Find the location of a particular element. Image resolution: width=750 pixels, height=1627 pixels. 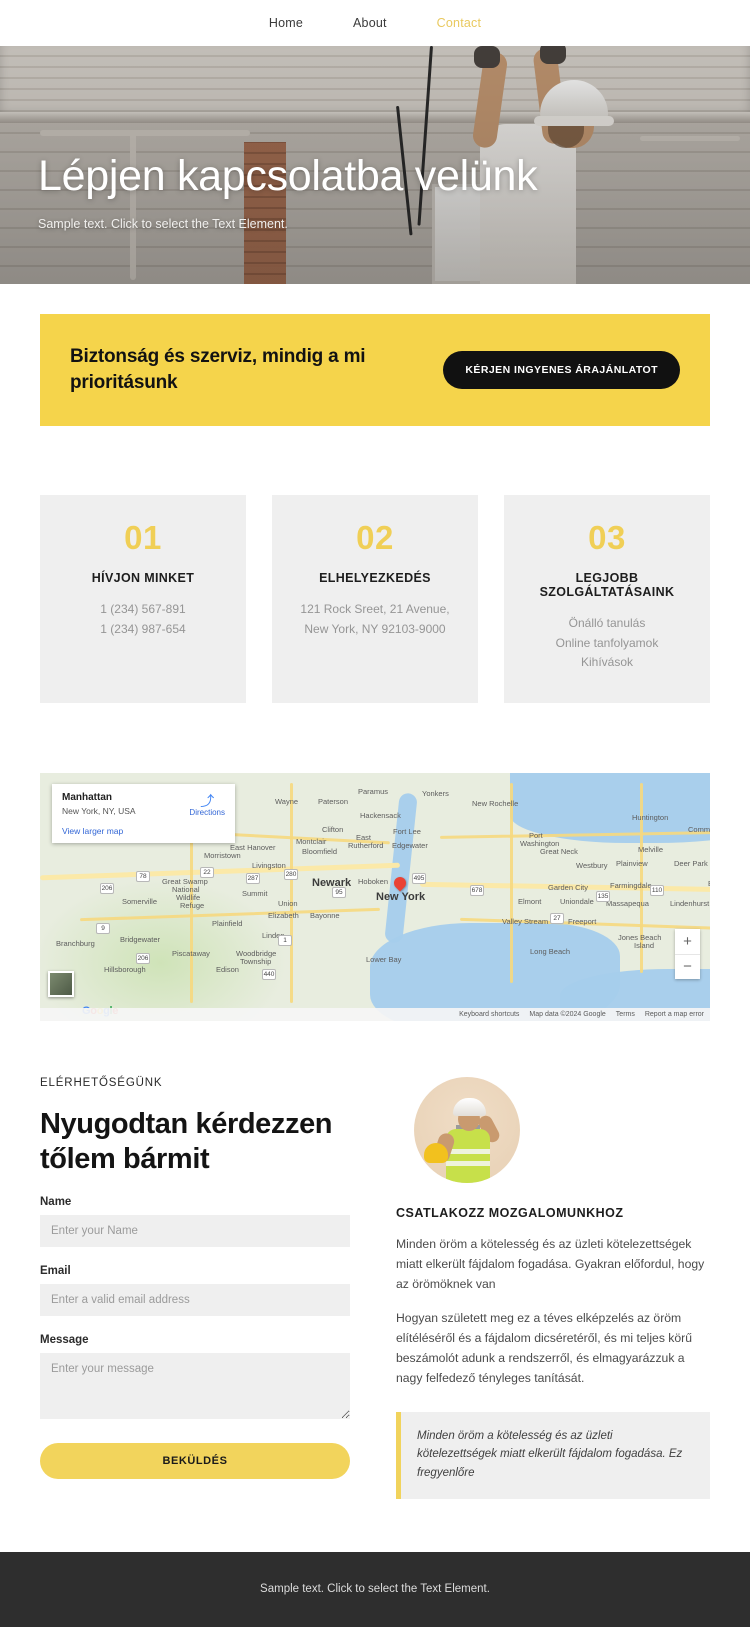

map-label: Rutherford is located at coordinates (366, 845).